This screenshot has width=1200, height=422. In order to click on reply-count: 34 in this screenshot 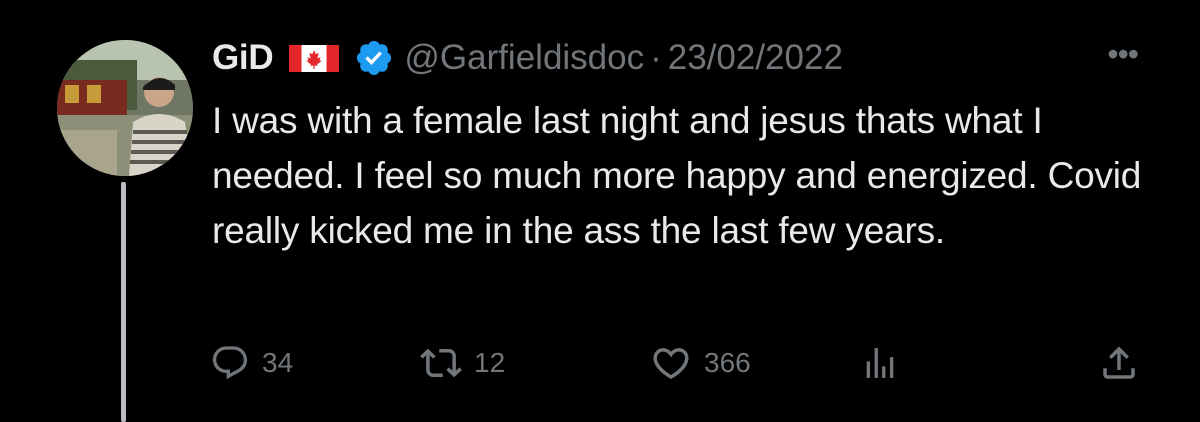, I will do `click(278, 362)`.